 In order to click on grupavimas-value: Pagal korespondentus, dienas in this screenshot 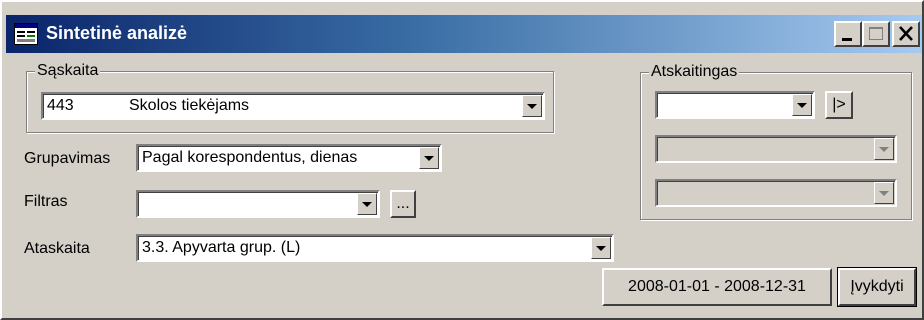, I will do `click(250, 157)`.